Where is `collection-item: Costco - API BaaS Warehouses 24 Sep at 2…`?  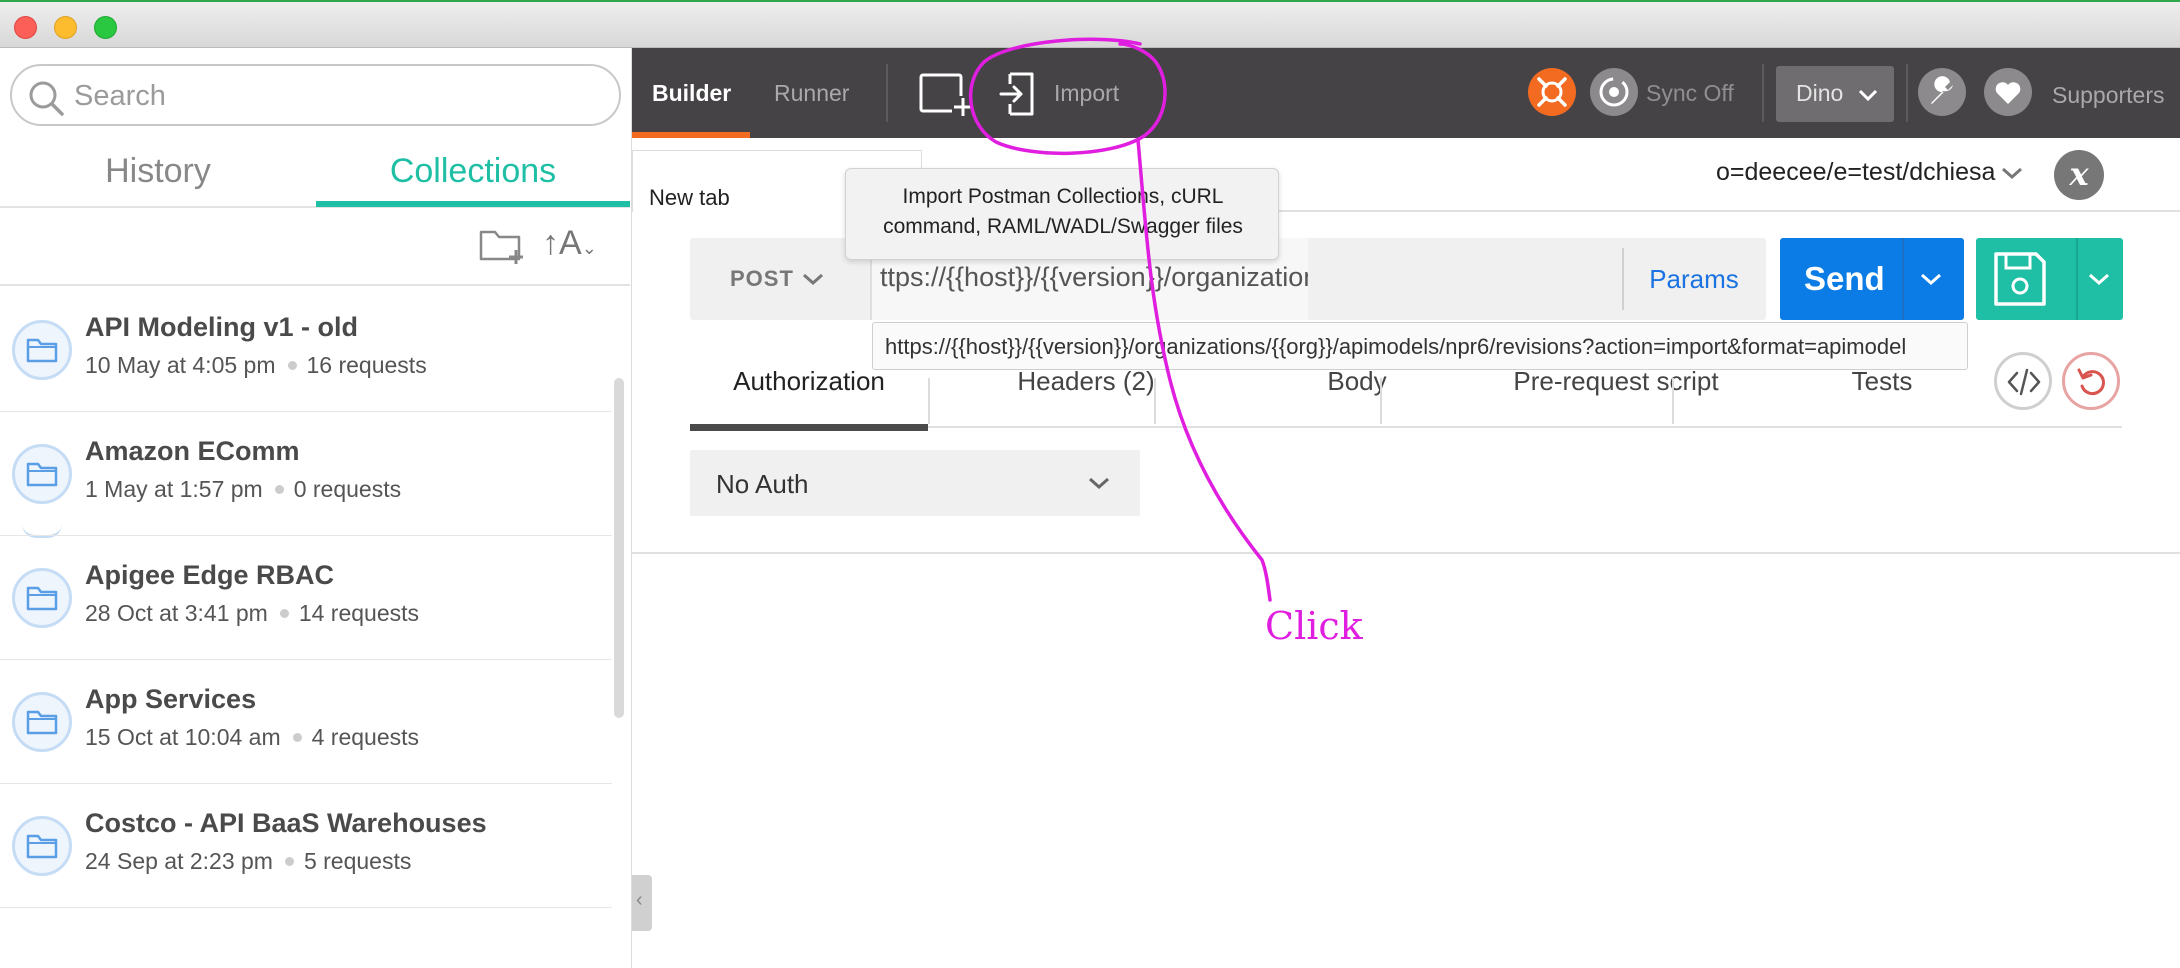
collection-item: Costco - API BaaS Warehouses 24 Sep at 2… is located at coordinates (306, 846).